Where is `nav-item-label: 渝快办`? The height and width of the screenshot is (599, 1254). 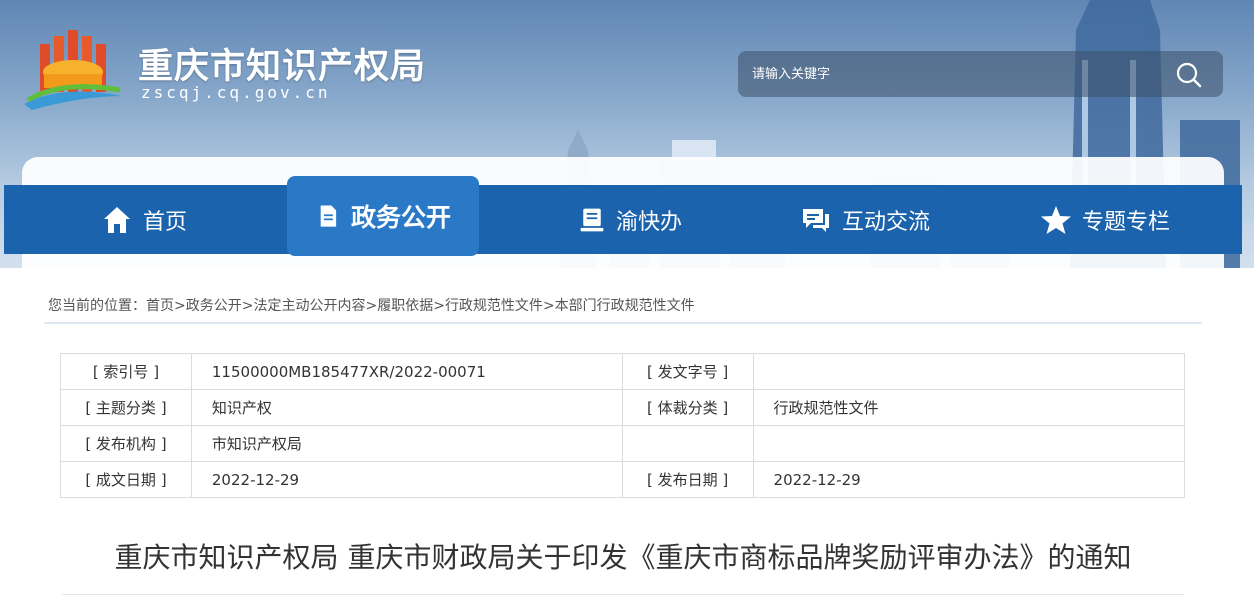
nav-item-label: 渝快办 is located at coordinates (648, 222).